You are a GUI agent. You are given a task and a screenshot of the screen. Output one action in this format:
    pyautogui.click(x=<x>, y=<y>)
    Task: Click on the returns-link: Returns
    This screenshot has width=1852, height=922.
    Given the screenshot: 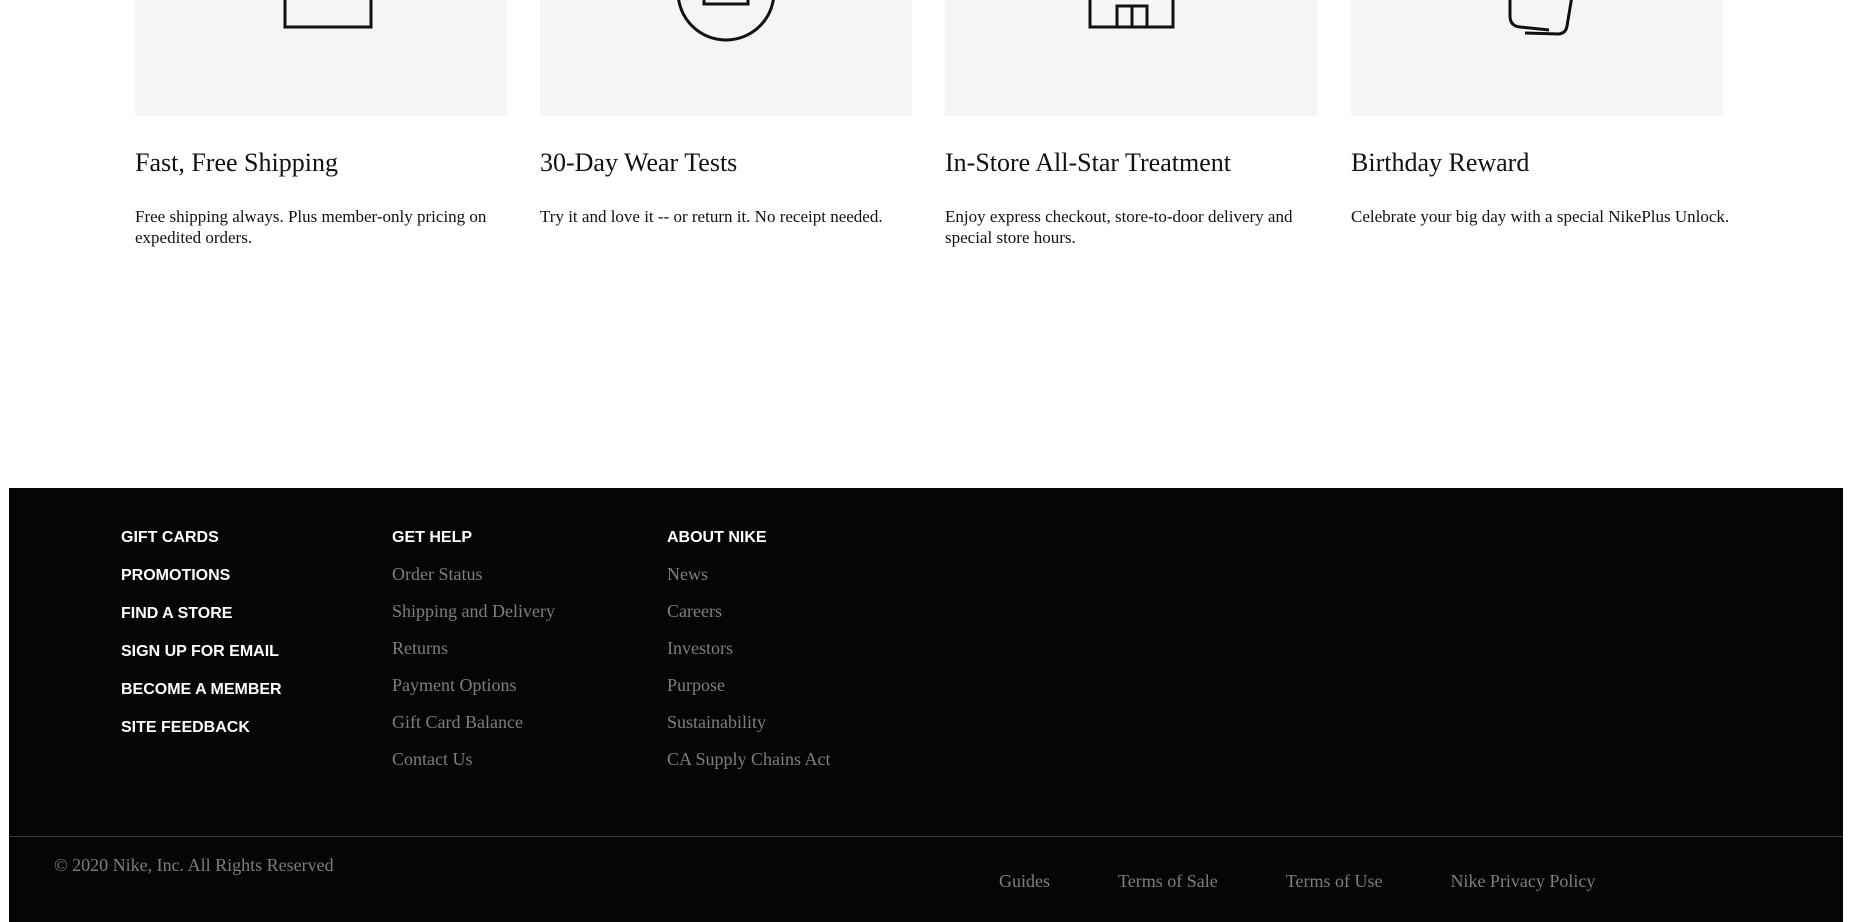 What is the action you would take?
    pyautogui.click(x=473, y=656)
    